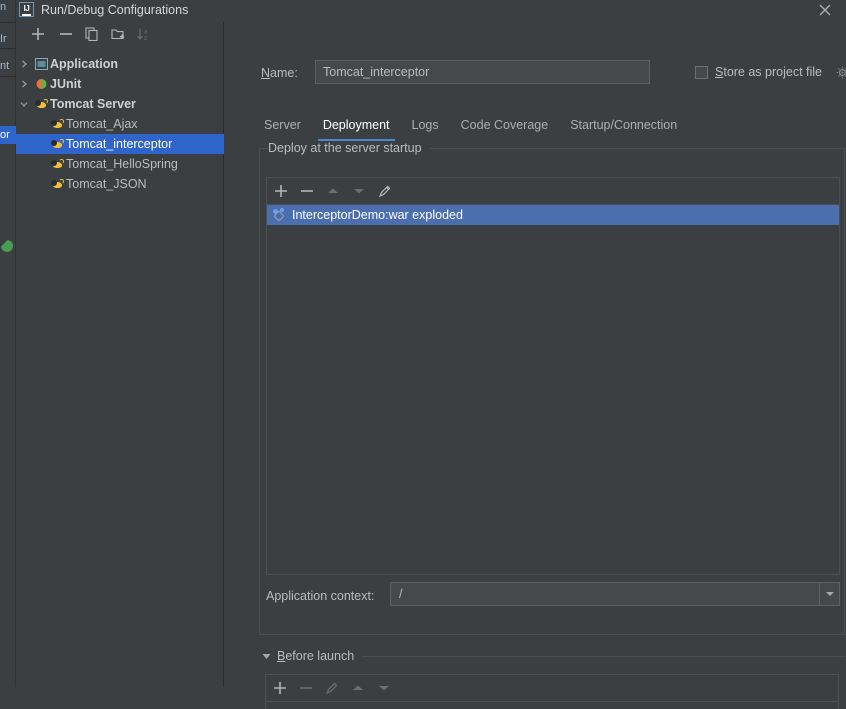  What do you see at coordinates (41, 64) in the screenshot?
I see `application-icon` at bounding box center [41, 64].